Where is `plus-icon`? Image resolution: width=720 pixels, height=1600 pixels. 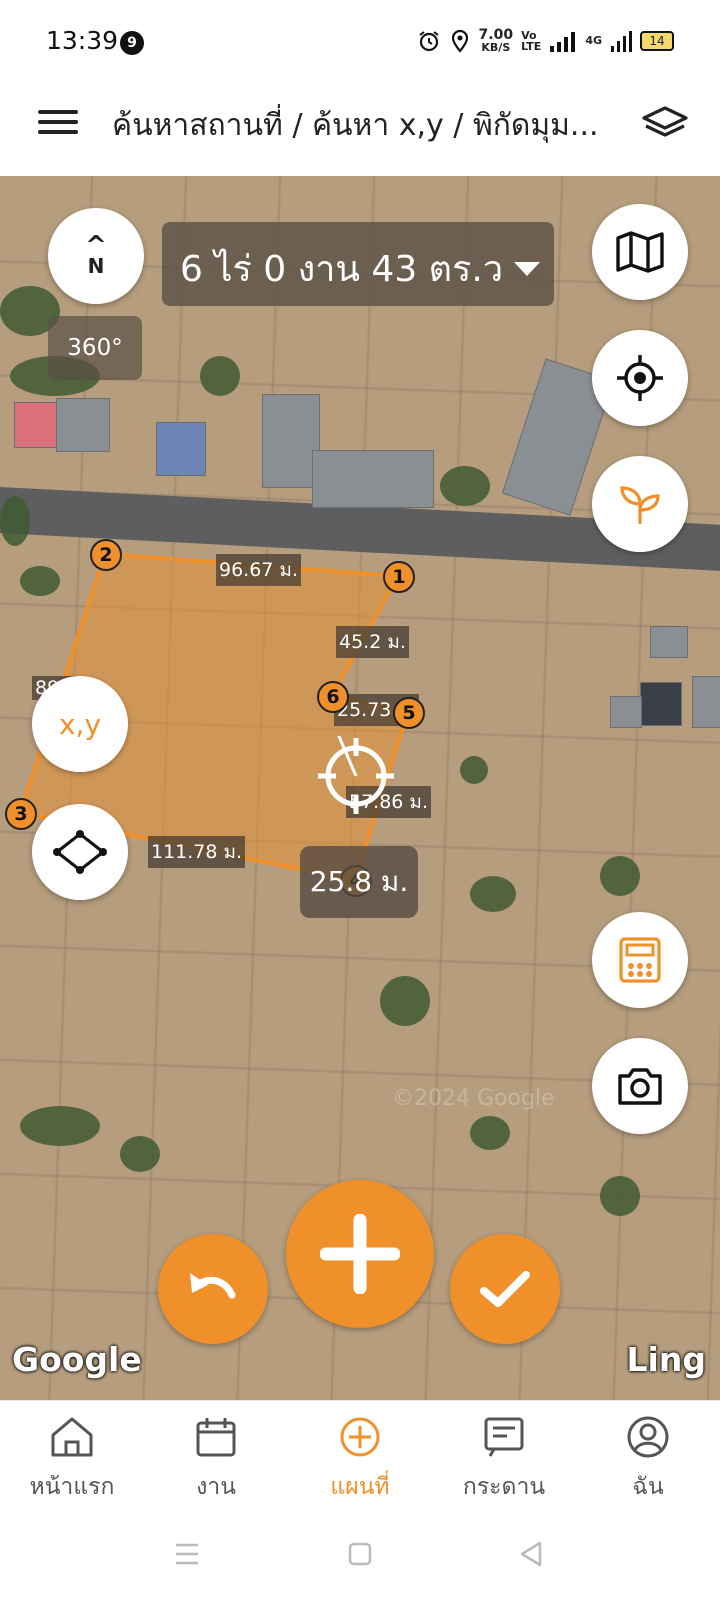 plus-icon is located at coordinates (360, 1254).